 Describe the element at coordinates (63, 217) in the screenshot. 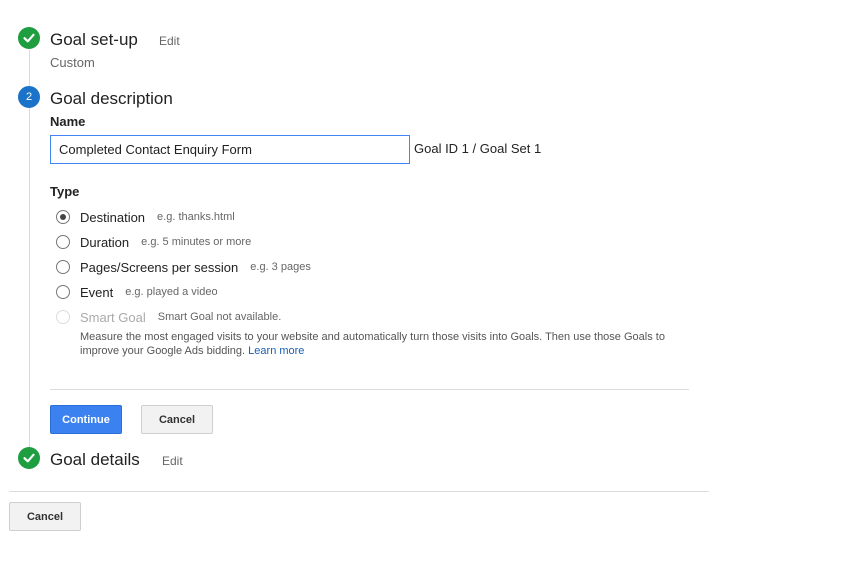

I see `radio-selected-icon` at that location.